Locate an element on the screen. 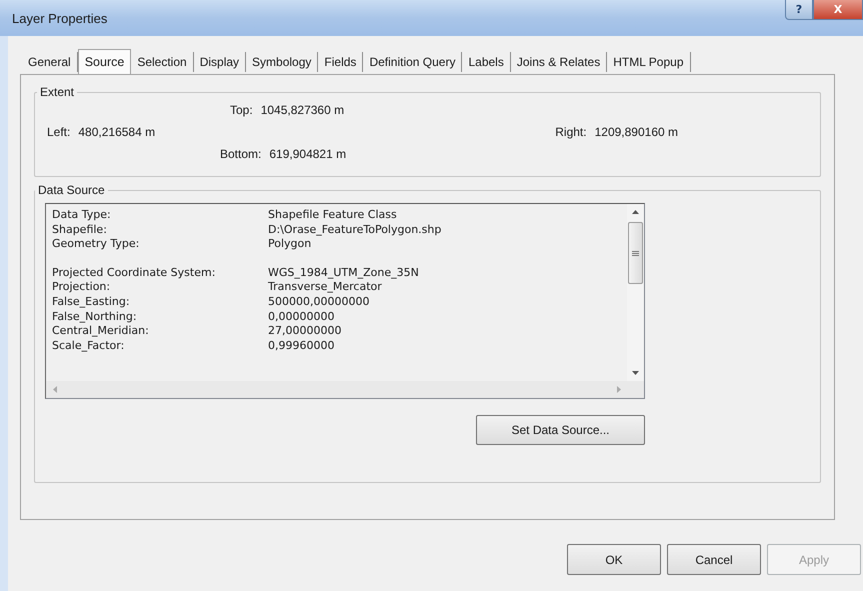 This screenshot has width=863, height=591. property-name: False_Northing: is located at coordinates (95, 317).